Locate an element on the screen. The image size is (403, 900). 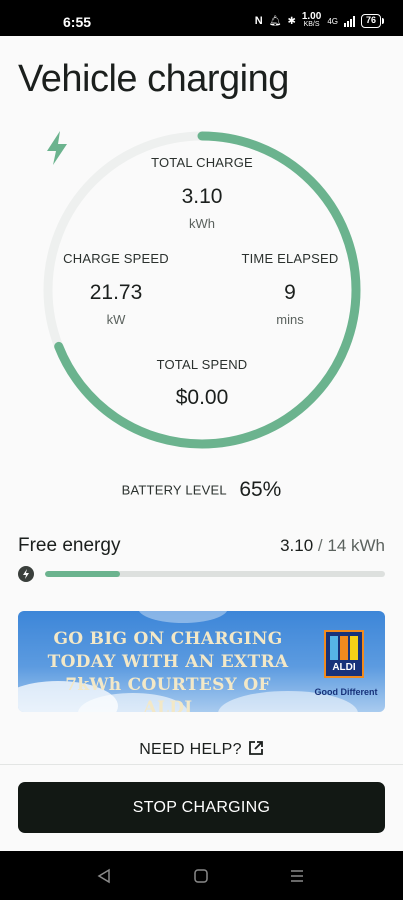
free-energy-label: Free energy is located at coordinates (69, 545).